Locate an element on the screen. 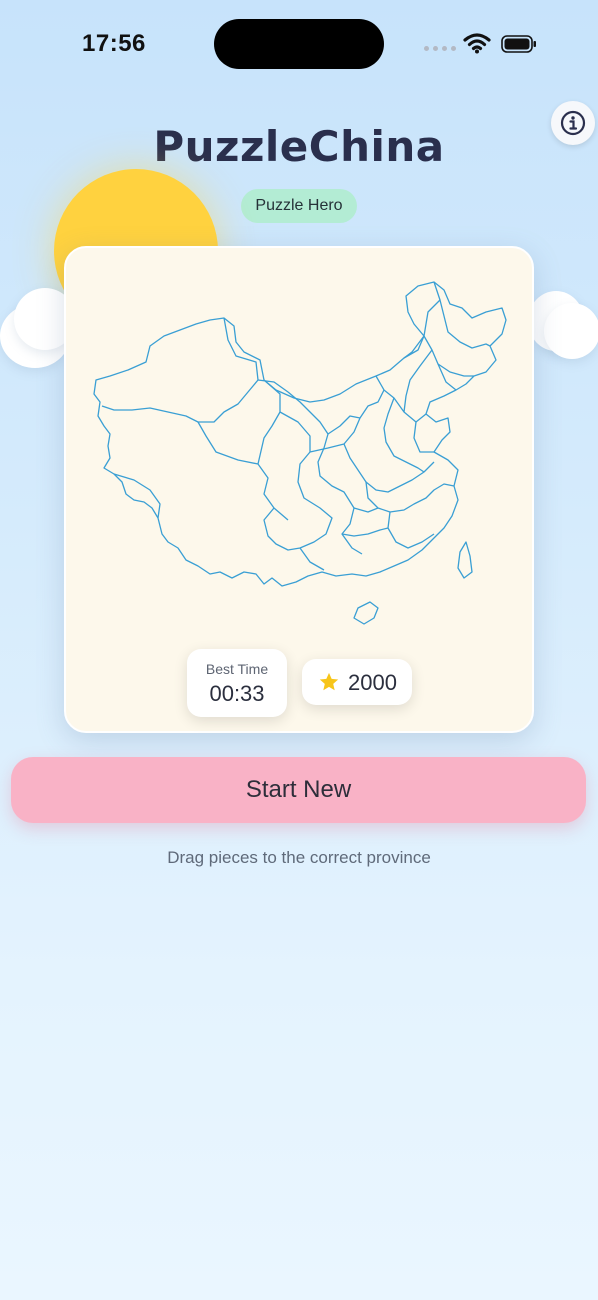 The image size is (598, 1300). dynamic-island is located at coordinates (299, 44).